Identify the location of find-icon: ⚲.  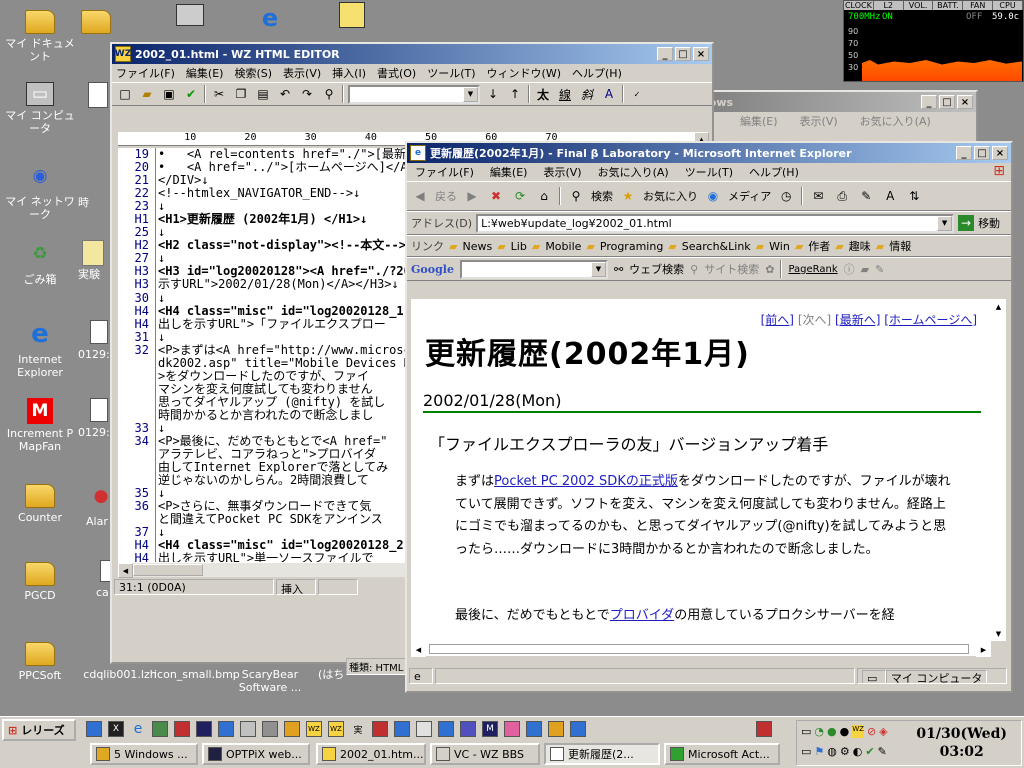
(329, 94).